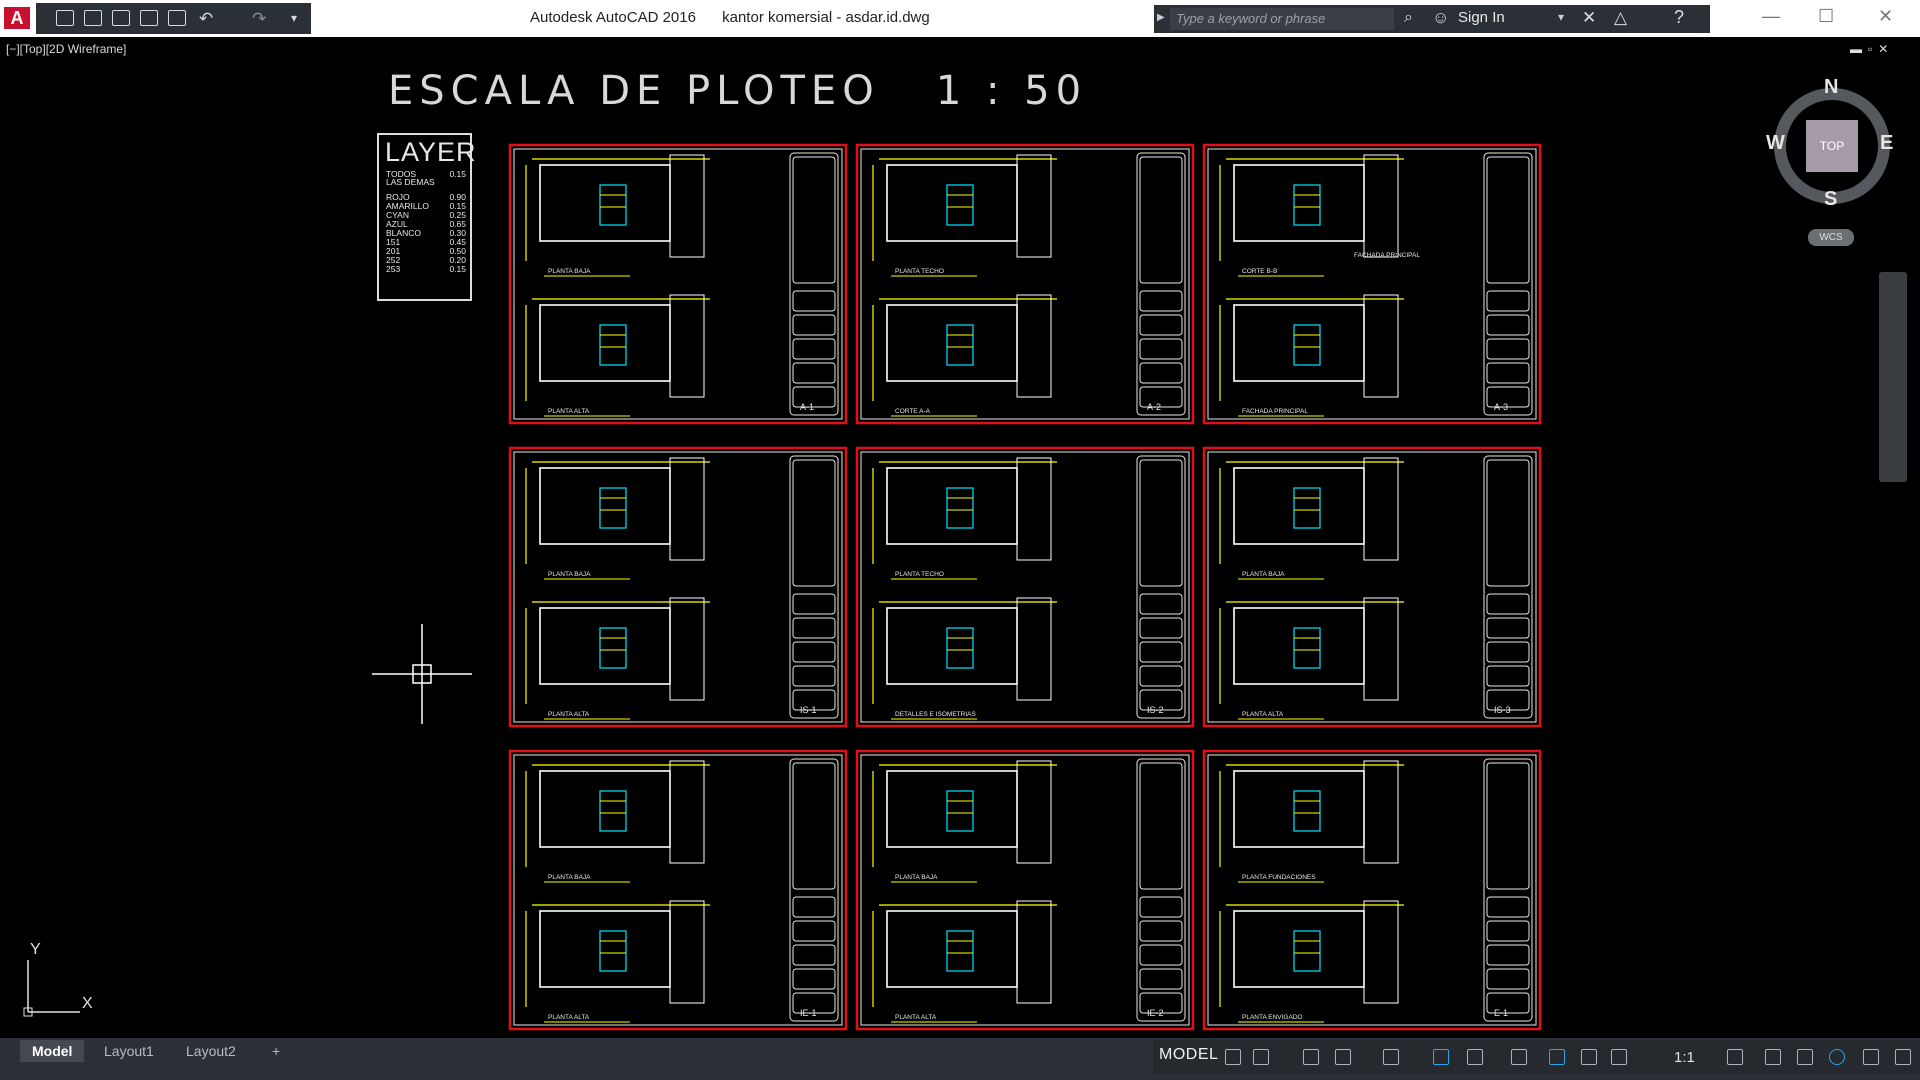 The width and height of the screenshot is (1920, 1080). Describe the element at coordinates (1775, 143) in the screenshot. I see `compass-west: W` at that location.